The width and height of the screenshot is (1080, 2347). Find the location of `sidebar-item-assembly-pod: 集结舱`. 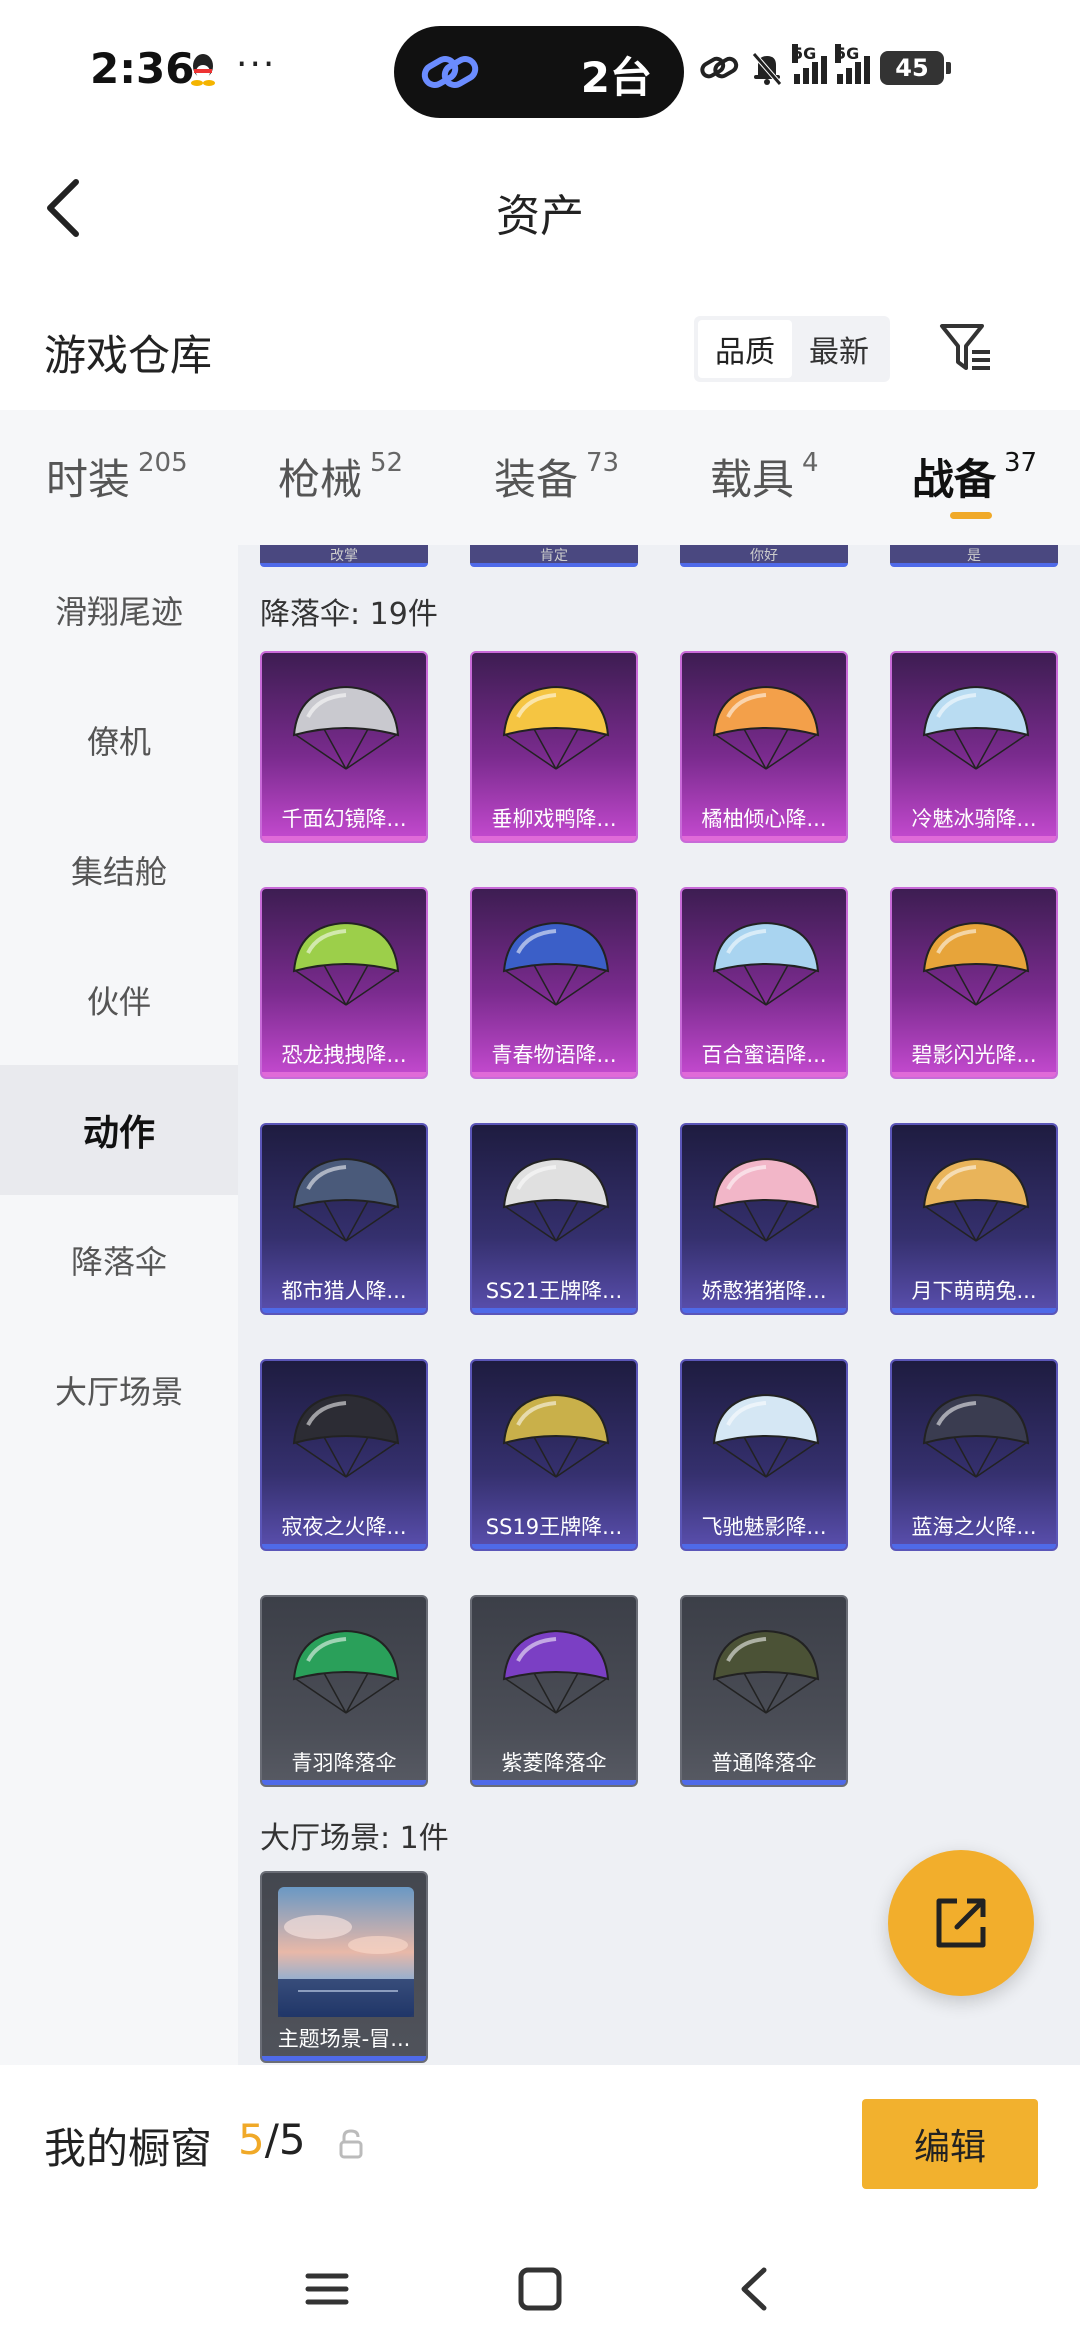

sidebar-item-assembly-pod: 集结舱 is located at coordinates (119, 870).